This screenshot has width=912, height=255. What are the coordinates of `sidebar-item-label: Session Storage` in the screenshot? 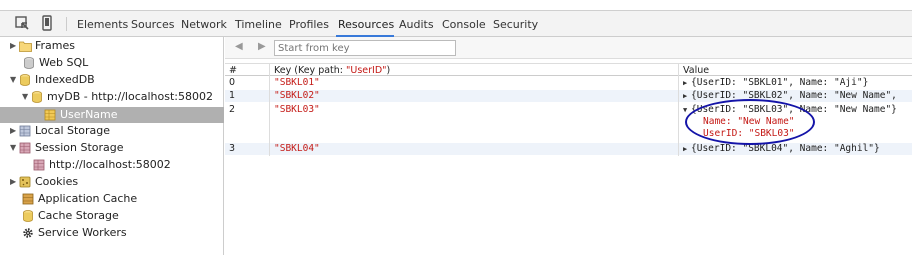 It's located at (79, 147).